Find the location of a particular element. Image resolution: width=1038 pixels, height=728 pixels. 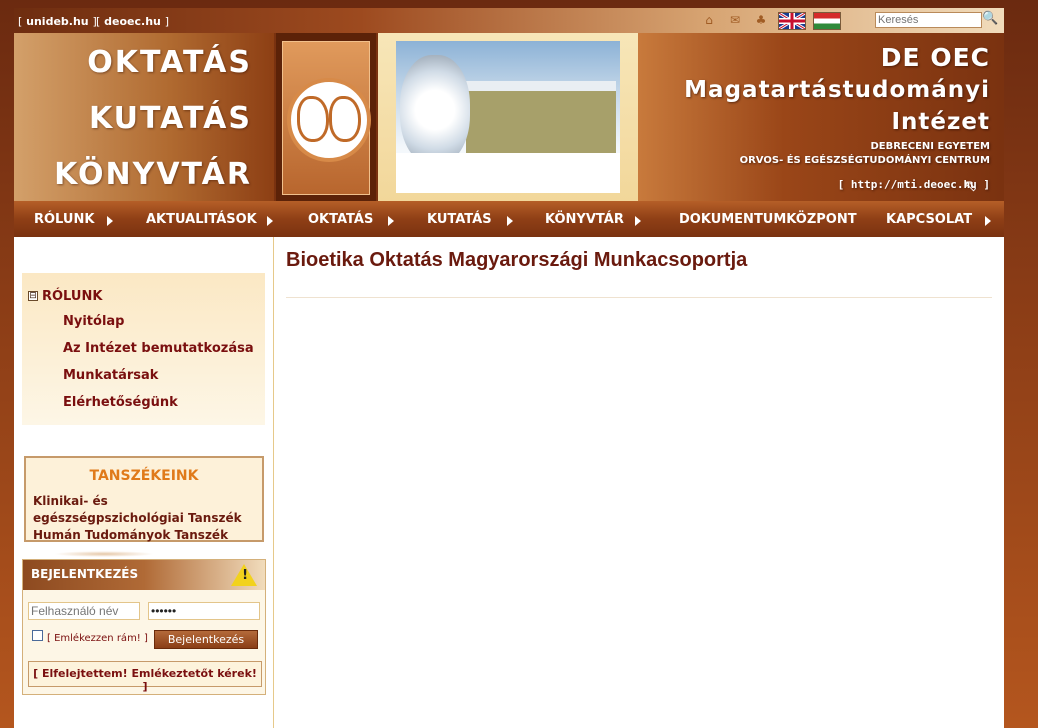

nav-item-rolunk: RÓLUNK is located at coordinates (64, 219).